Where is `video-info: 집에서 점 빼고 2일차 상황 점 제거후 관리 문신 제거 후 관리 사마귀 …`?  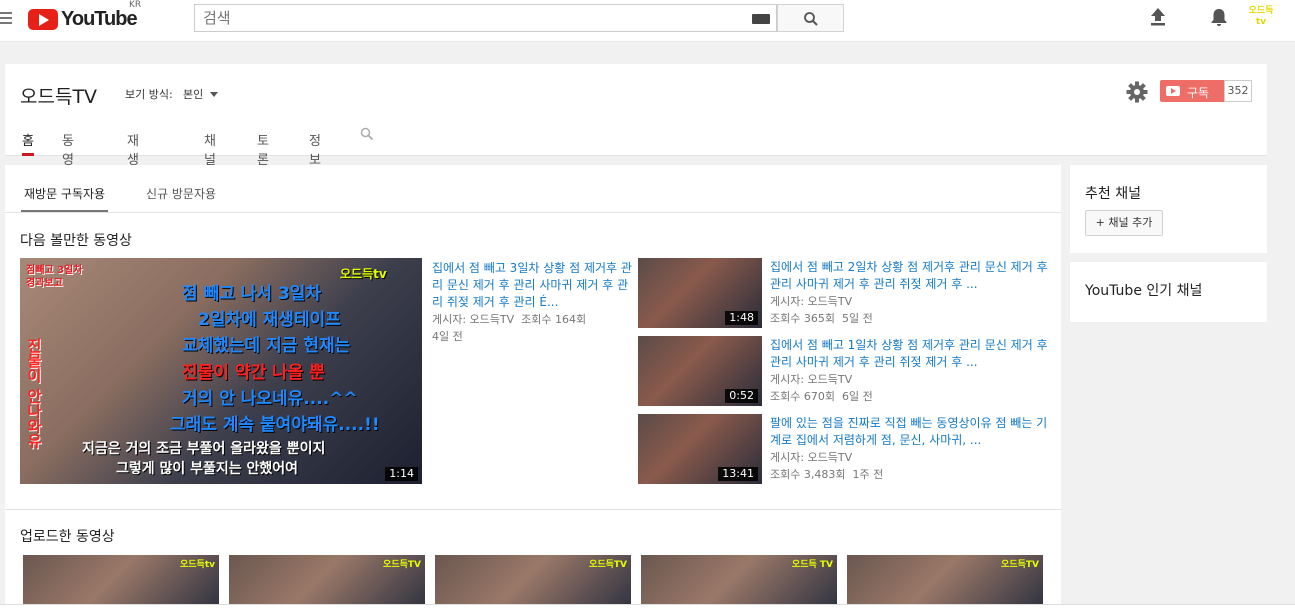 video-info: 집에서 점 빼고 2일차 상황 점 제거후 관리 문신 제거 후 관리 사마귀 … is located at coordinates (910, 293).